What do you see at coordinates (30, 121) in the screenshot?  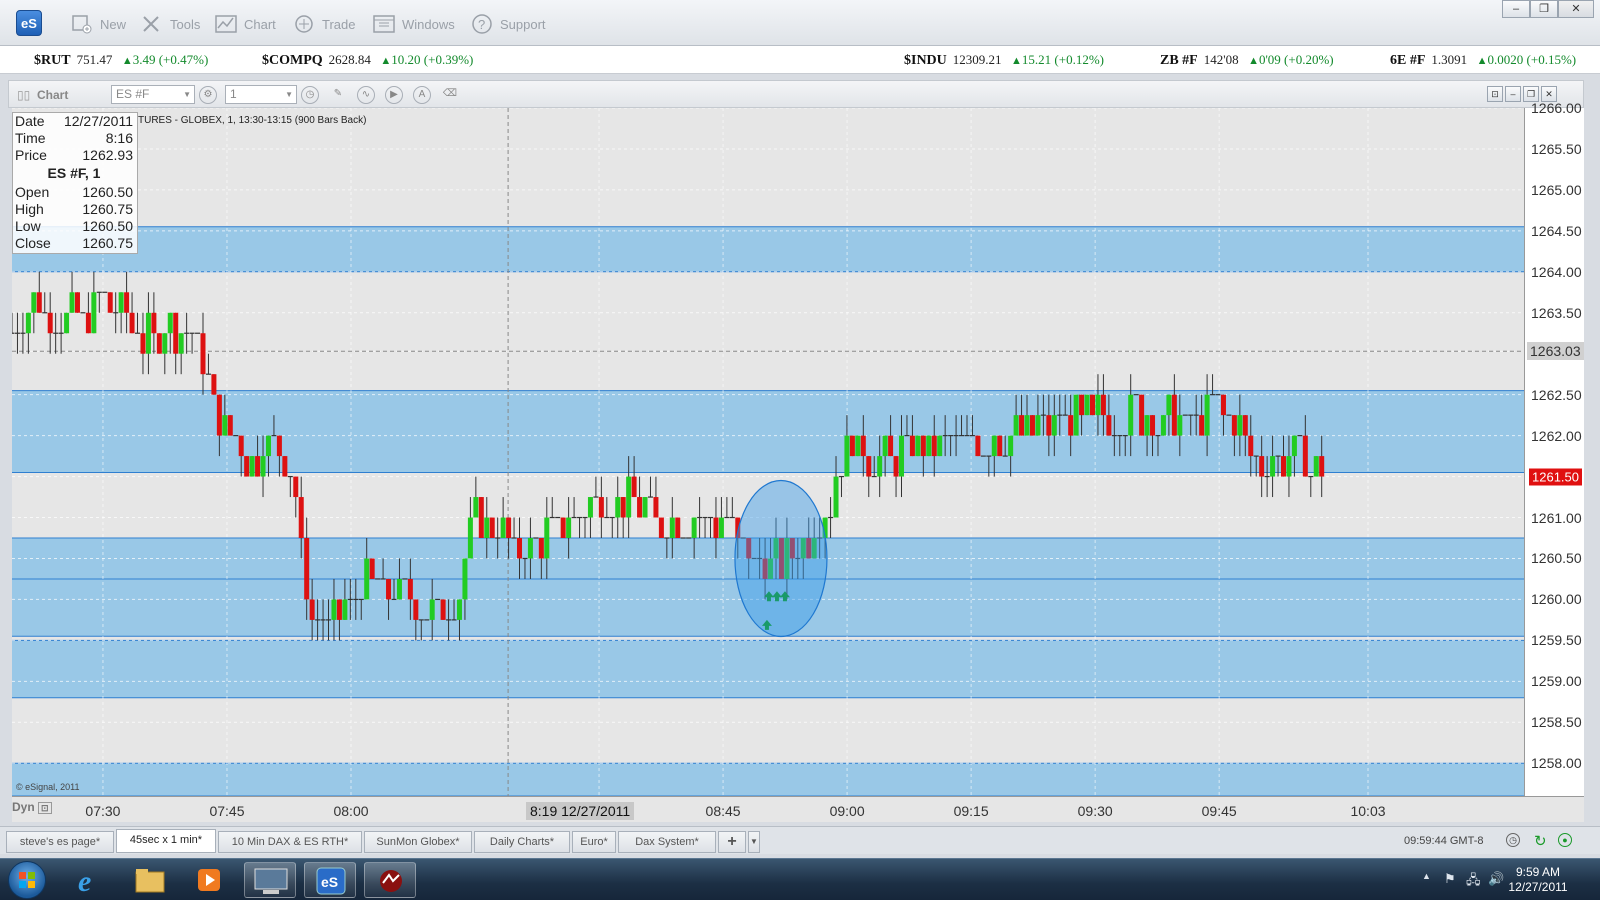 I see `date-label: Date` at bounding box center [30, 121].